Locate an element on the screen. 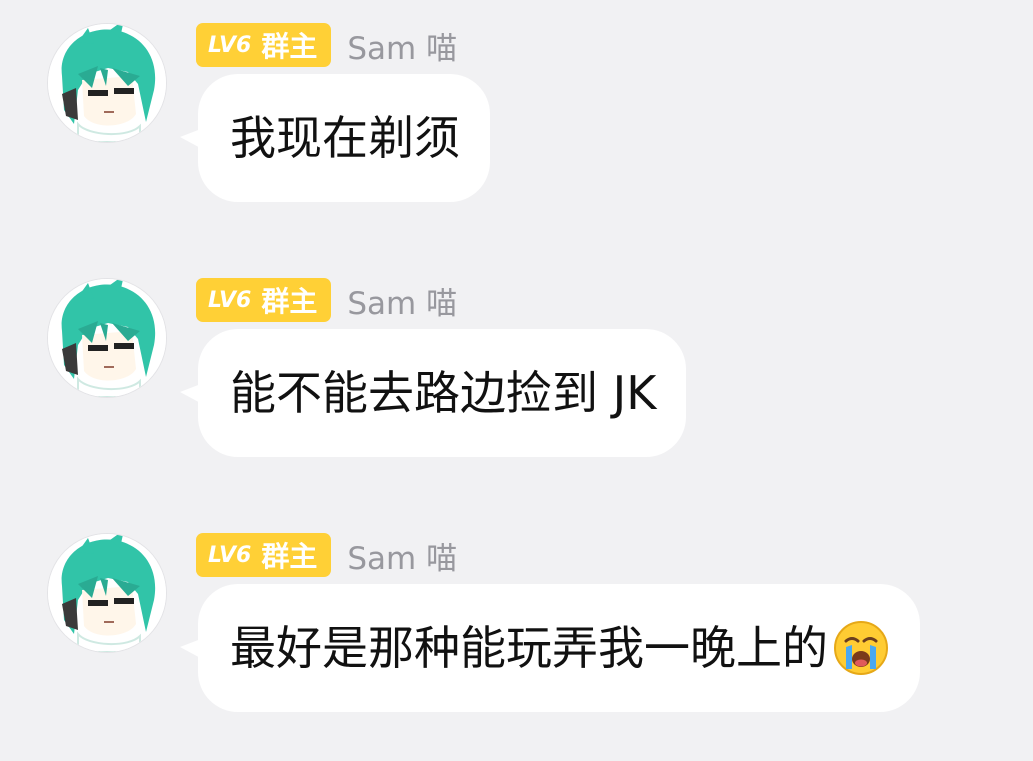 This screenshot has height=761, width=1033. message-bubble: 能不能去路边捡到 JK is located at coordinates (442, 393).